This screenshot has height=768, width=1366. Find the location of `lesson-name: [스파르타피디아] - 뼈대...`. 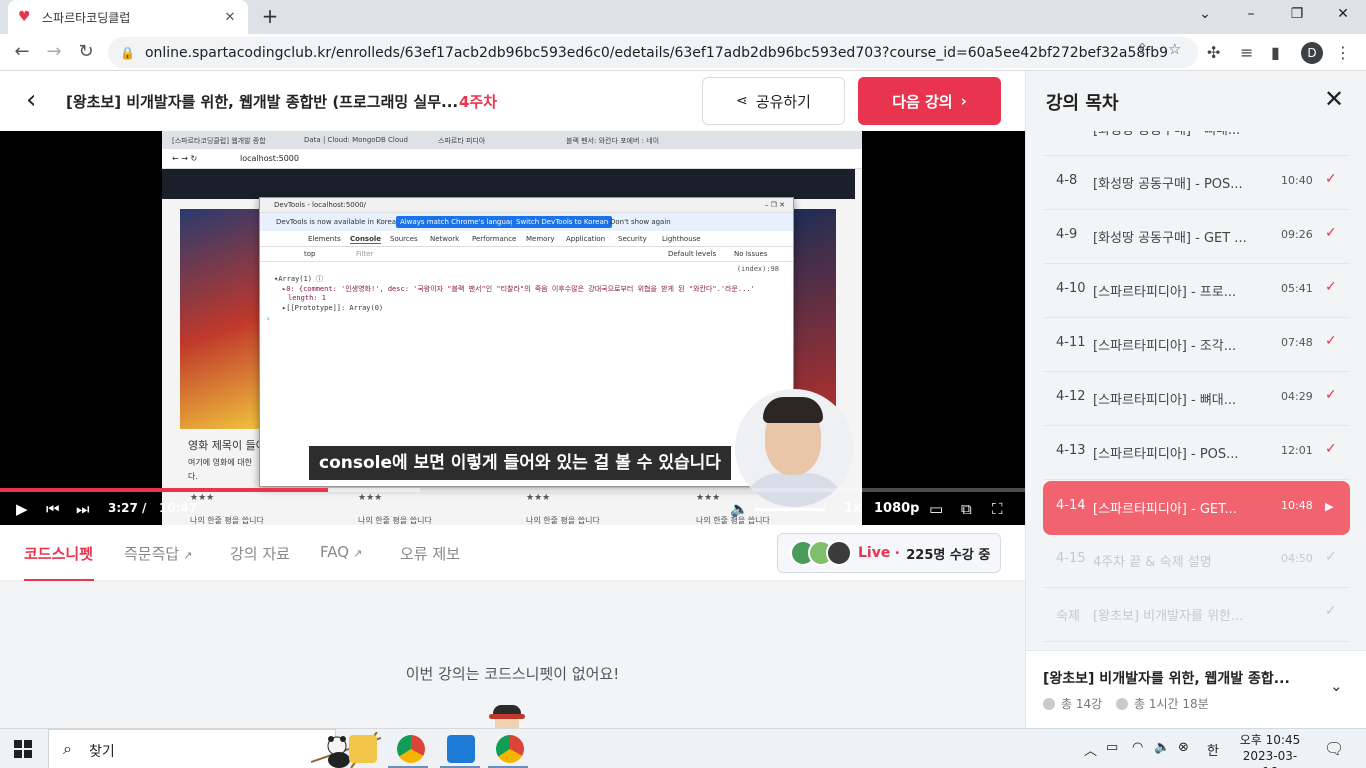

lesson-name: [스파르타피디아] - 뼈대... is located at coordinates (1165, 400).